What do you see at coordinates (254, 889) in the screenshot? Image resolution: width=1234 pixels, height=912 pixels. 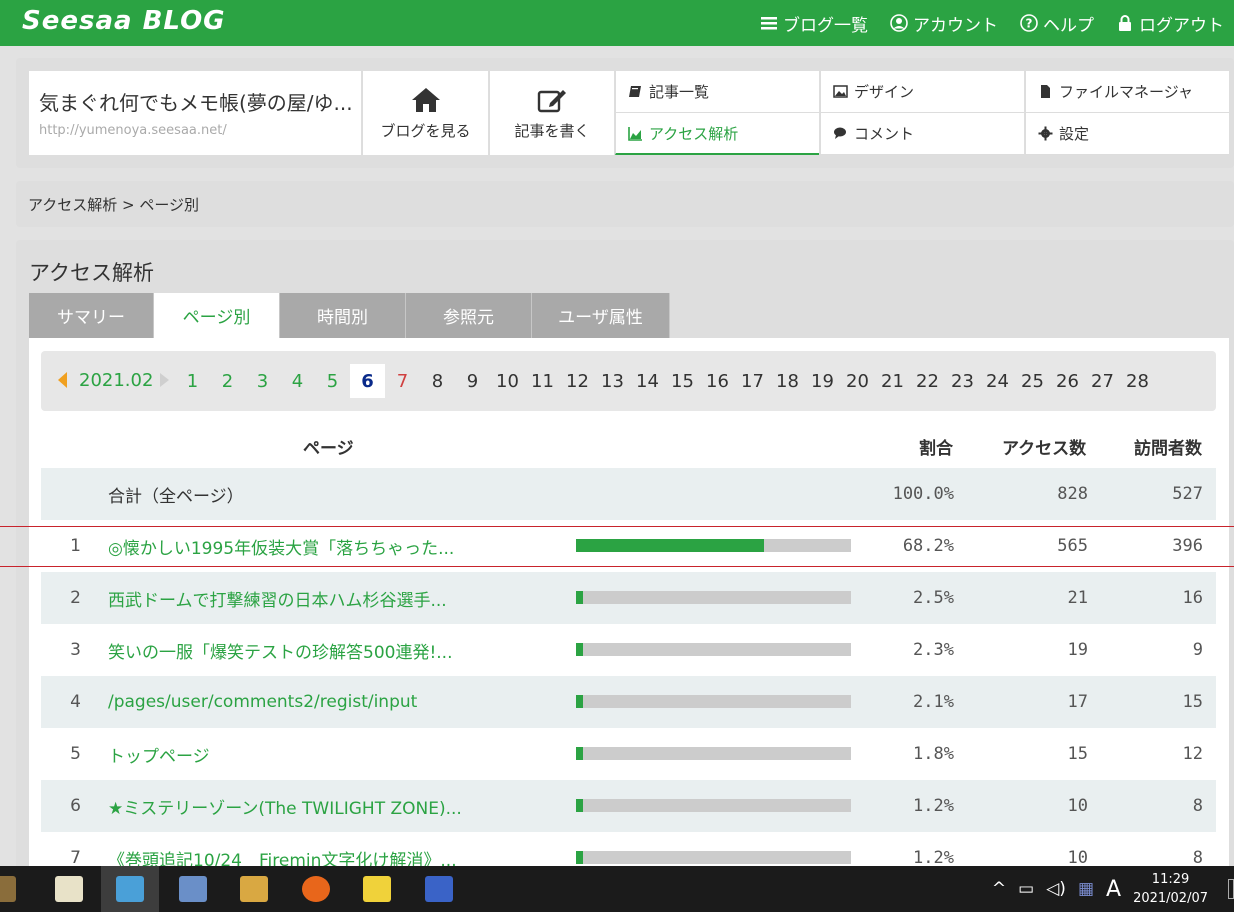 I see `taskbar-app-game` at bounding box center [254, 889].